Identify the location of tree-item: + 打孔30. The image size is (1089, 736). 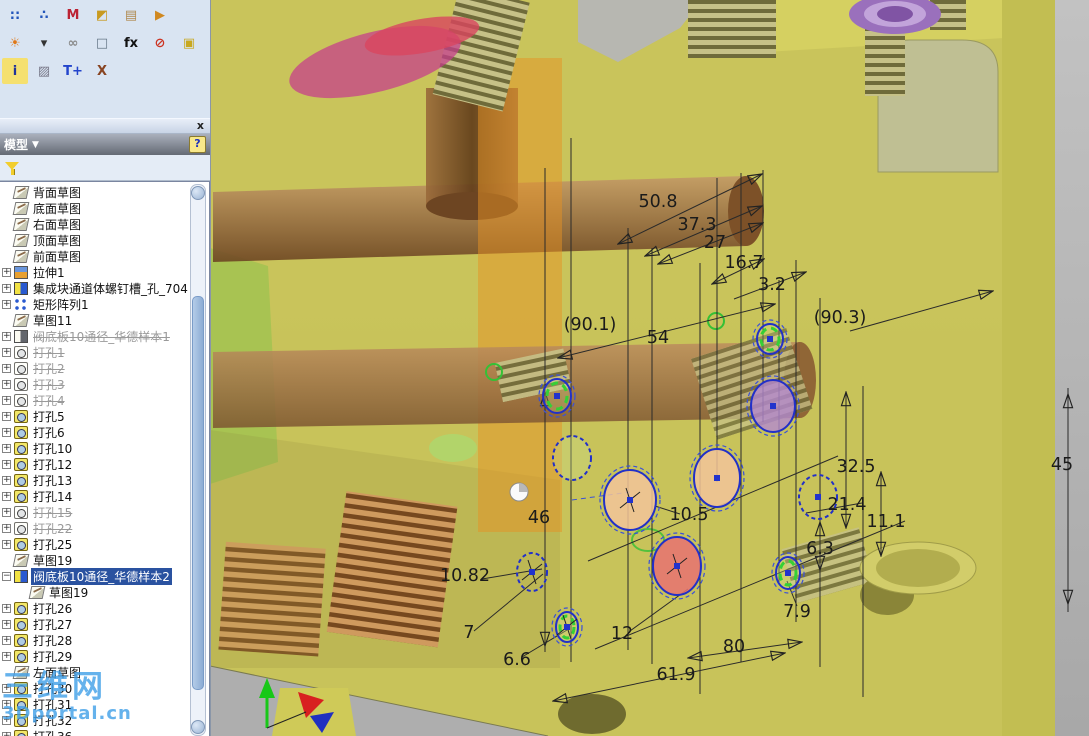
(94, 688).